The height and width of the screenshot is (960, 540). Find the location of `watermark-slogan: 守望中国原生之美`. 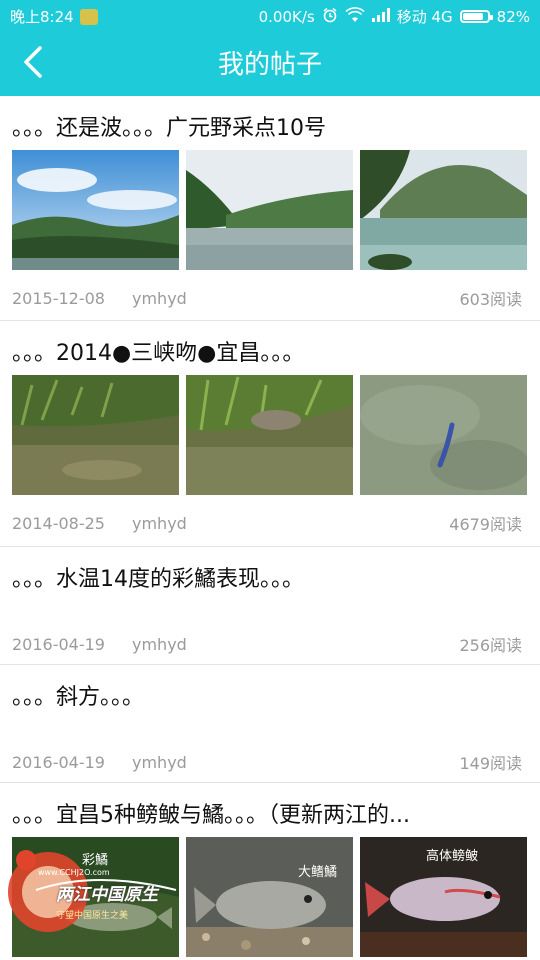

watermark-slogan: 守望中国原生之美 is located at coordinates (92, 916).